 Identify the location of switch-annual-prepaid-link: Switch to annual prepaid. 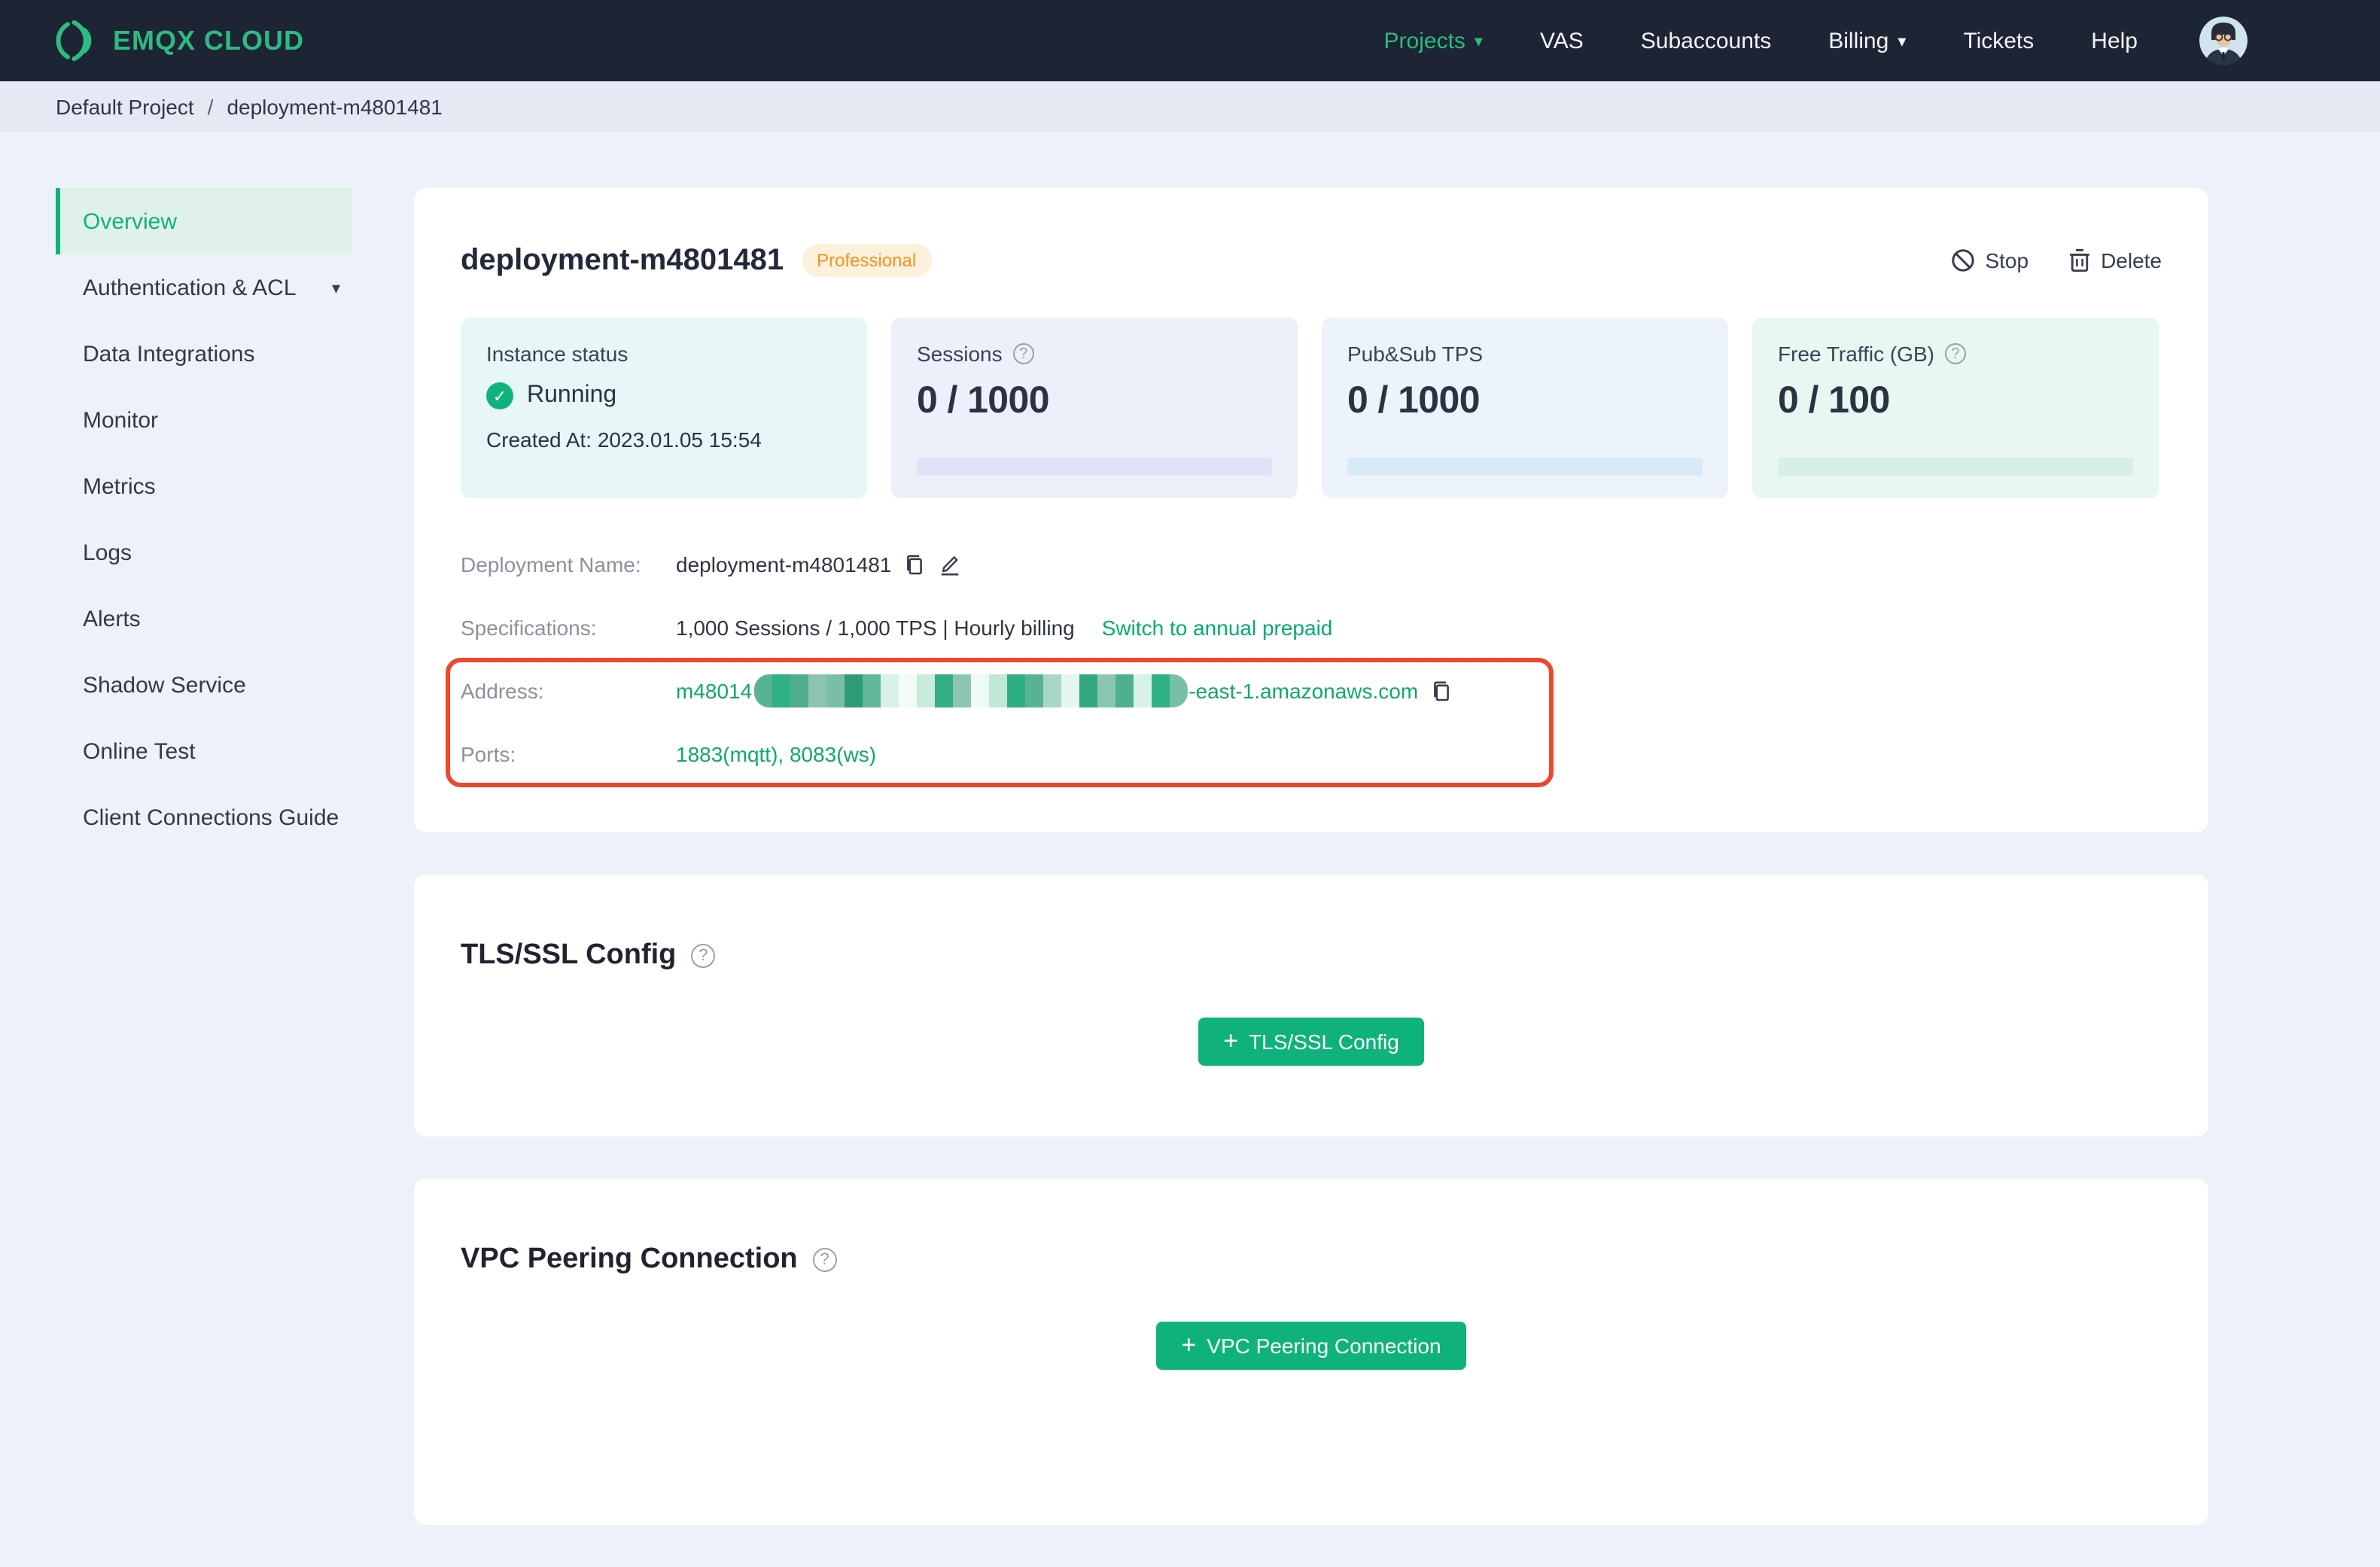
(1217, 628).